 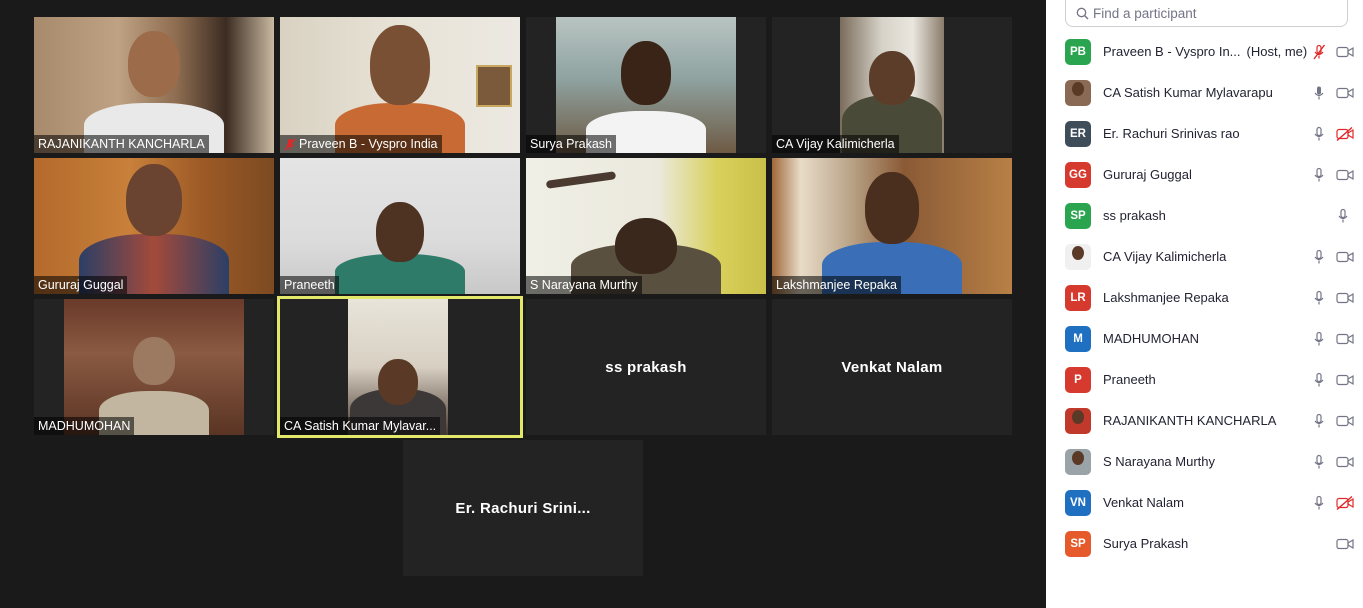 What do you see at coordinates (1204, 543) in the screenshot?
I see `participant-row: SP Surya Prakash` at bounding box center [1204, 543].